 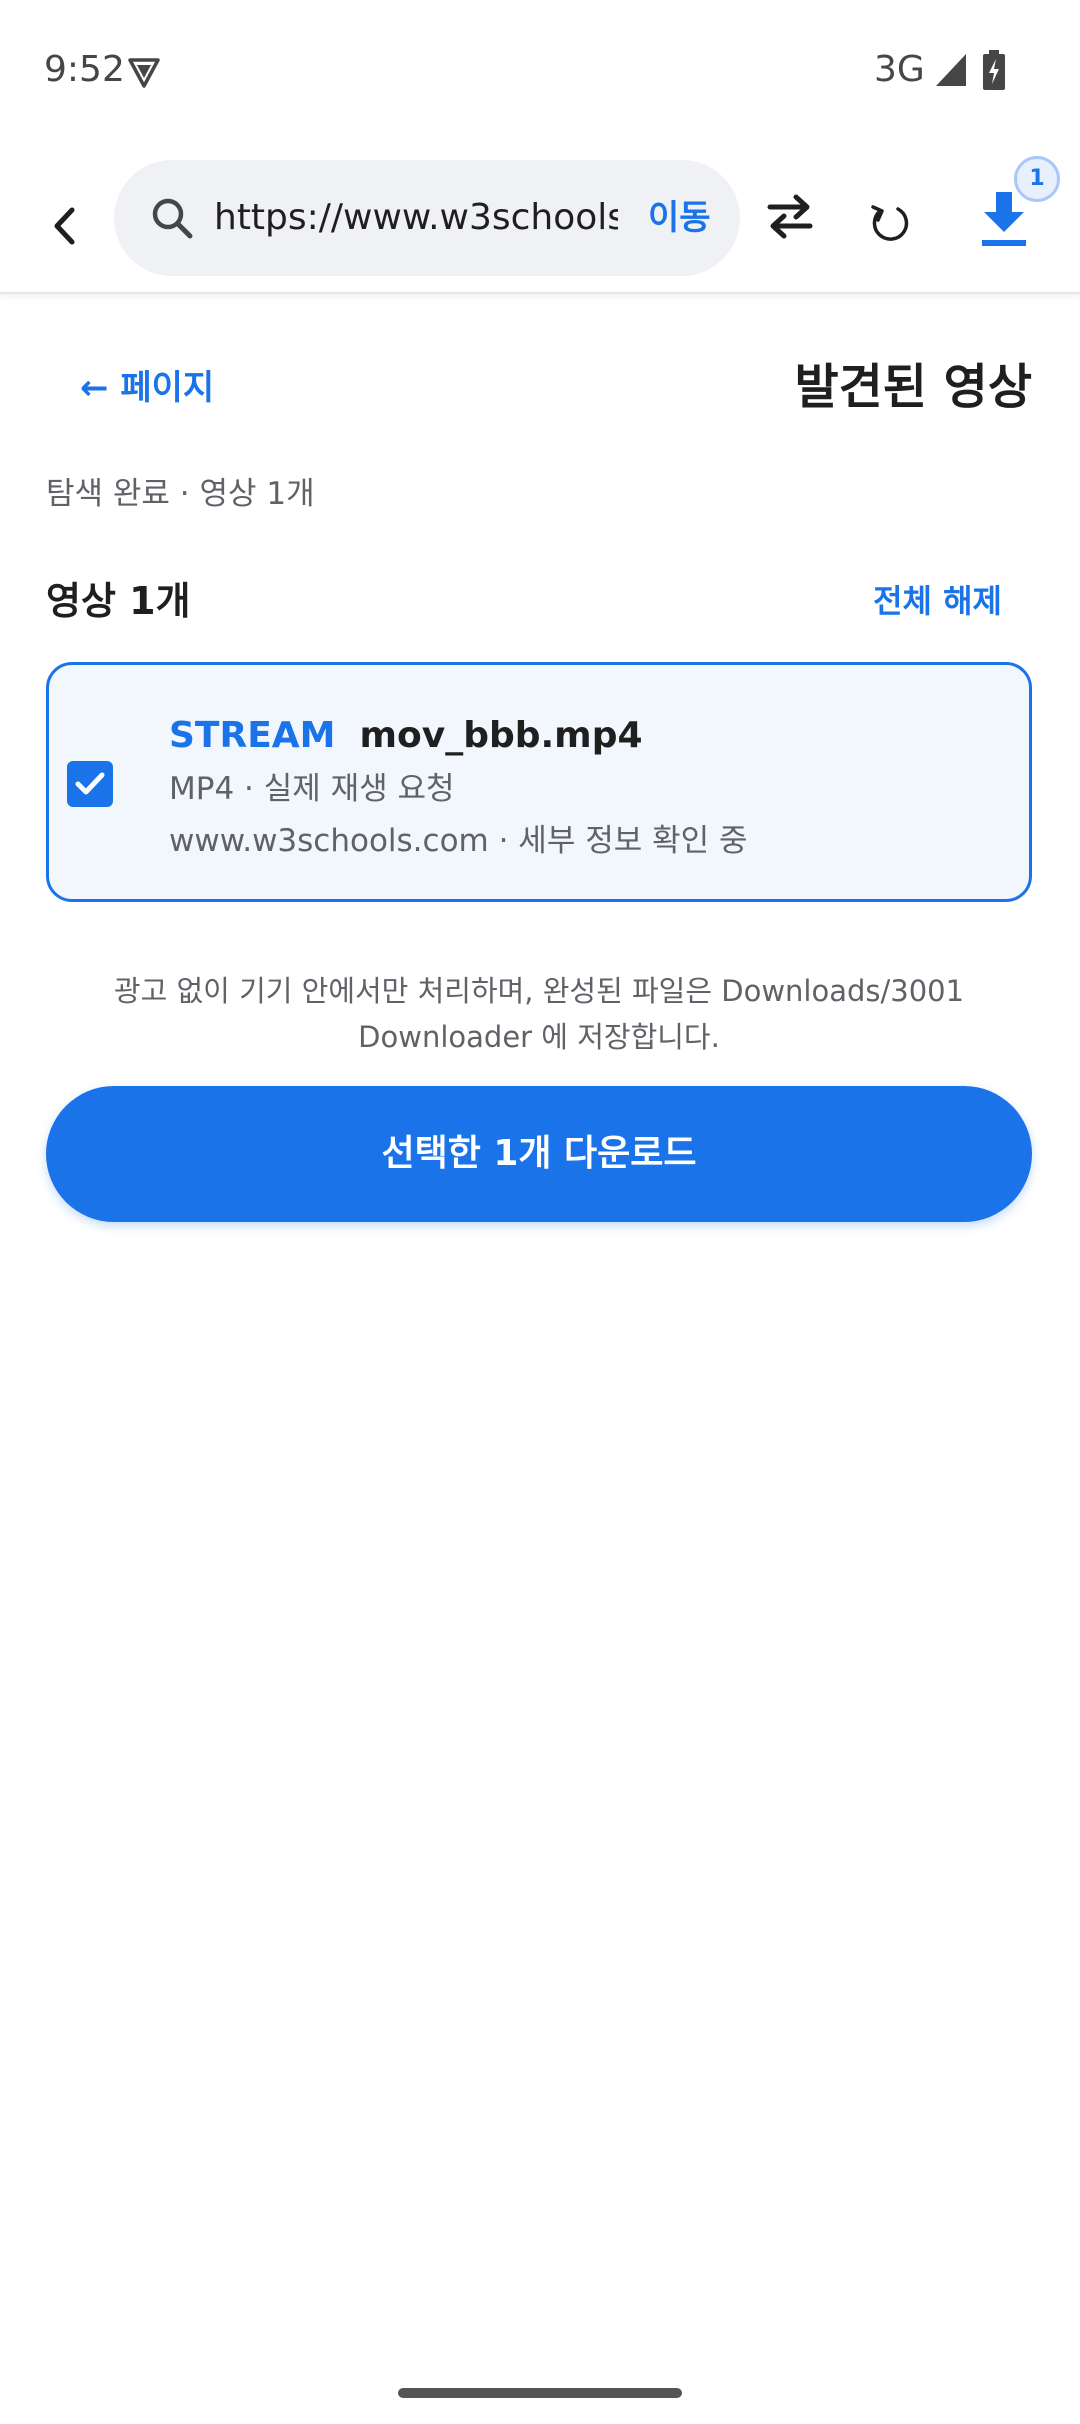 What do you see at coordinates (899, 69) in the screenshot?
I see `network-type: 3G` at bounding box center [899, 69].